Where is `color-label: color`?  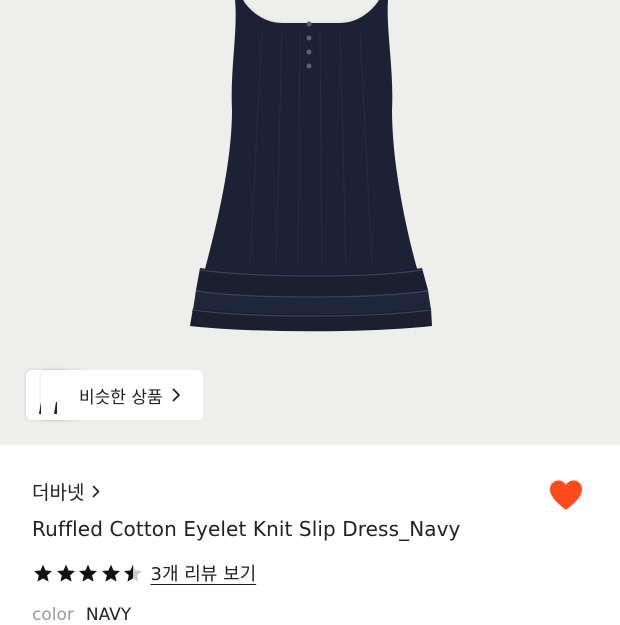
color-label: color is located at coordinates (53, 615).